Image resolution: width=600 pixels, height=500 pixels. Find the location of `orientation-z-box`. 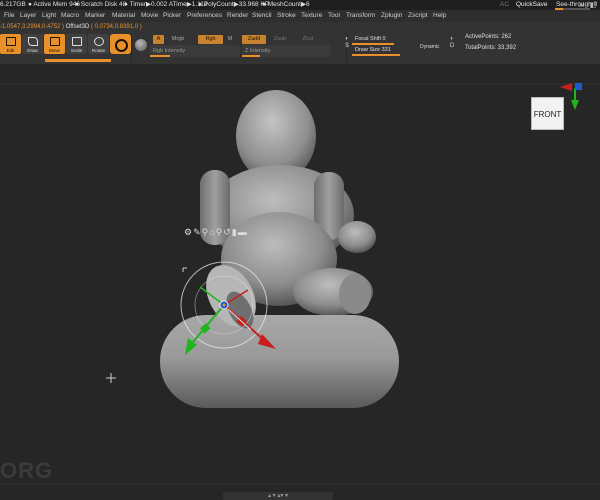

orientation-z-box is located at coordinates (578, 86).